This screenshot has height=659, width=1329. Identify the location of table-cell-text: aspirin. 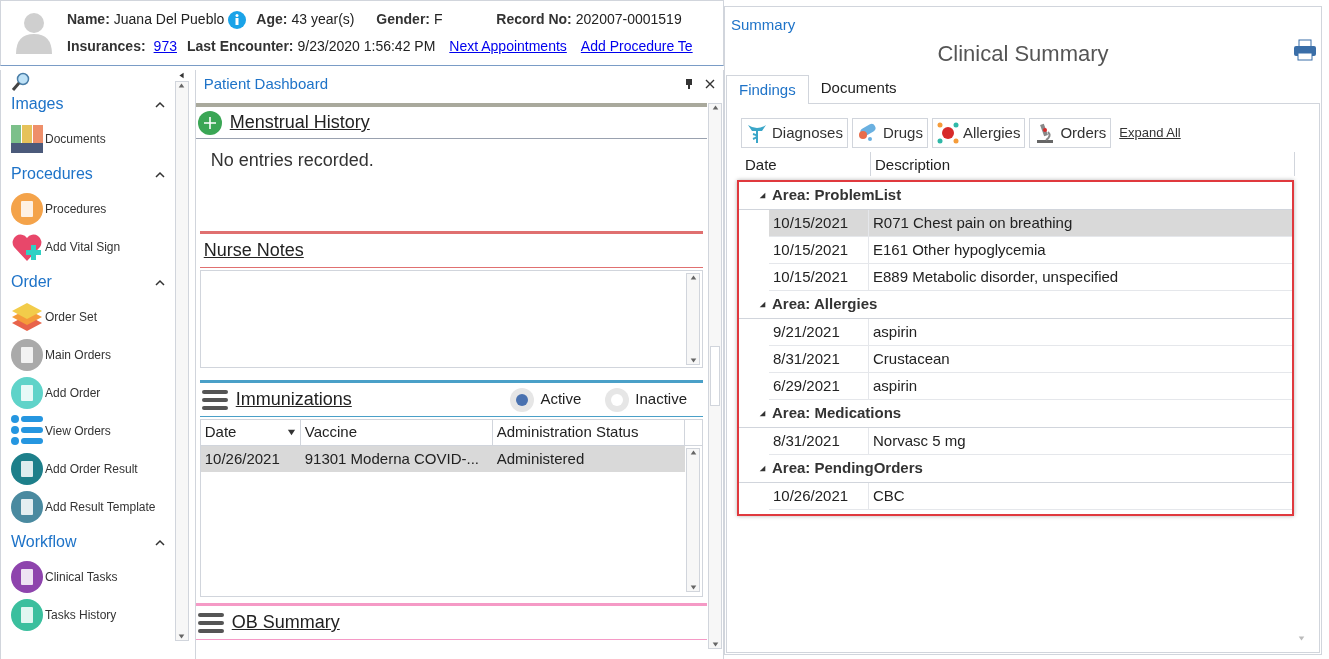
(895, 331).